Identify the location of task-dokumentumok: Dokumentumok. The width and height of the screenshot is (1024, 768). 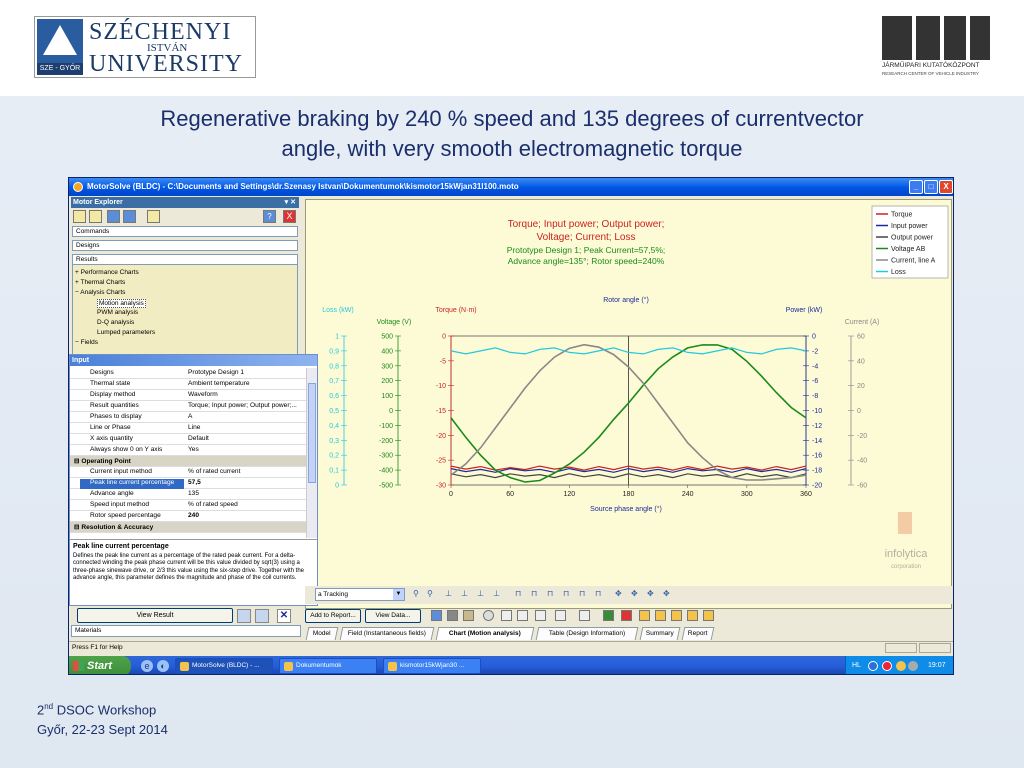
(328, 666).